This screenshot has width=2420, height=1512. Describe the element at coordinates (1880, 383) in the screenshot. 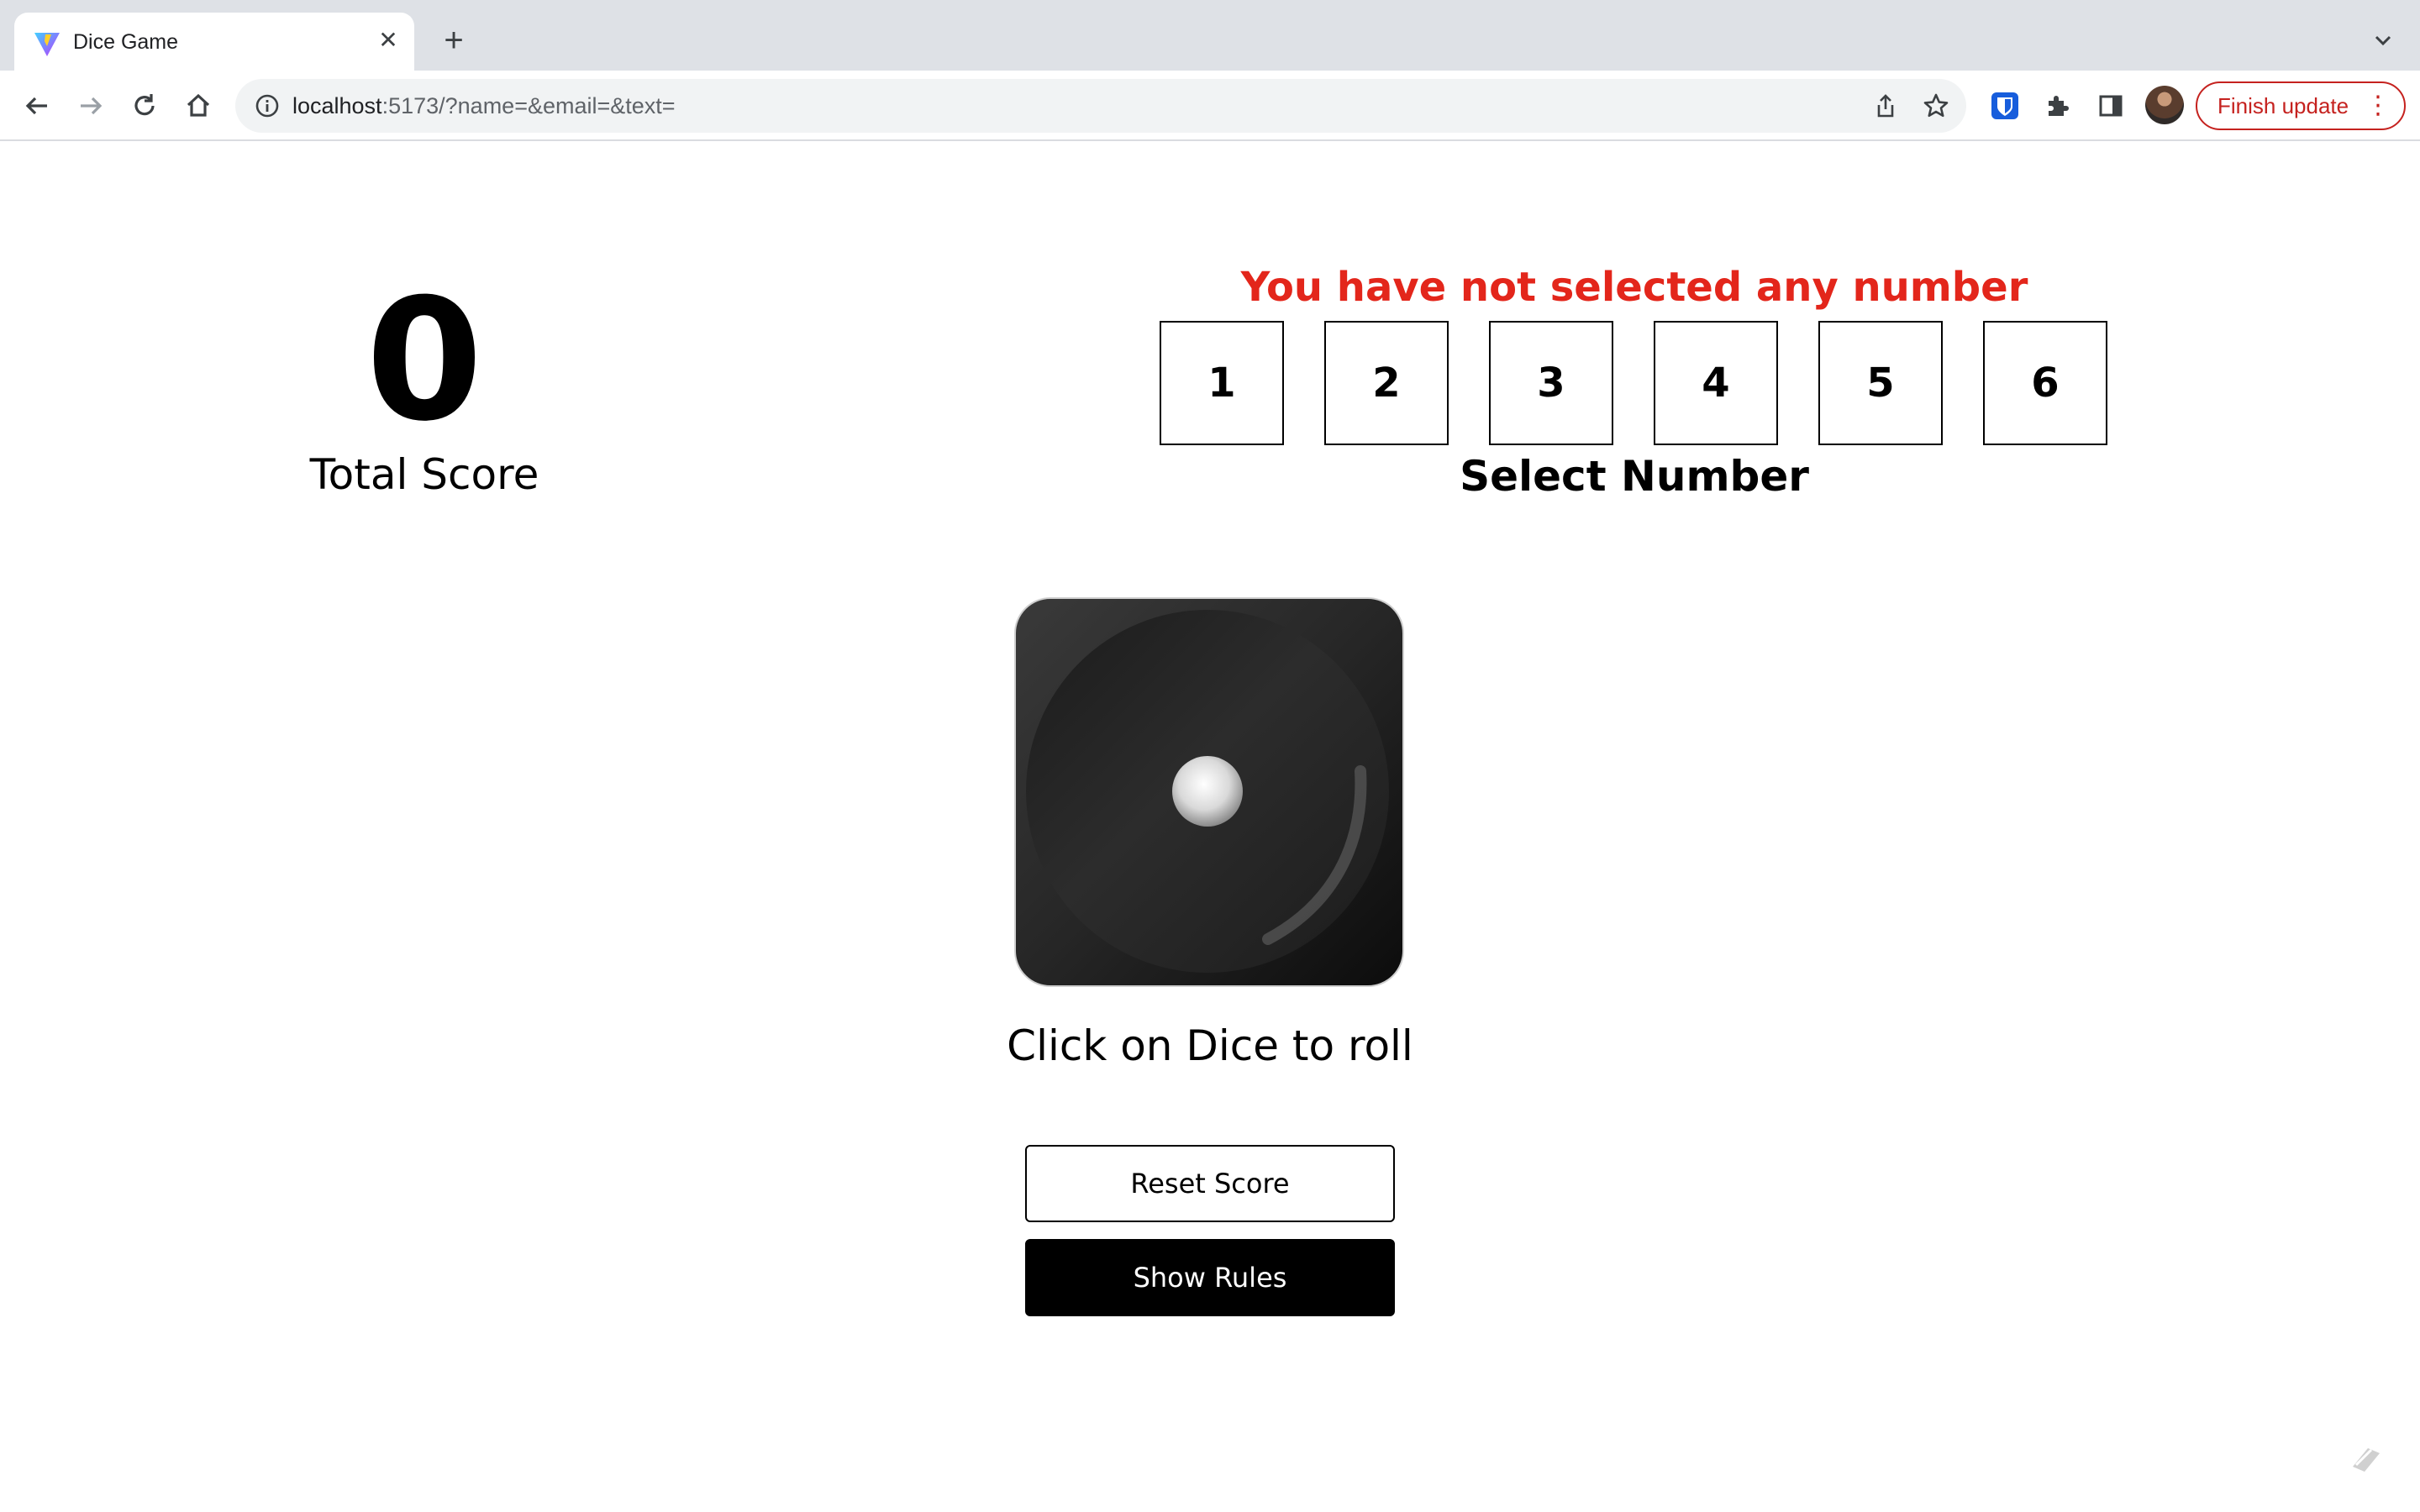

I see `number-box-5: 5` at that location.